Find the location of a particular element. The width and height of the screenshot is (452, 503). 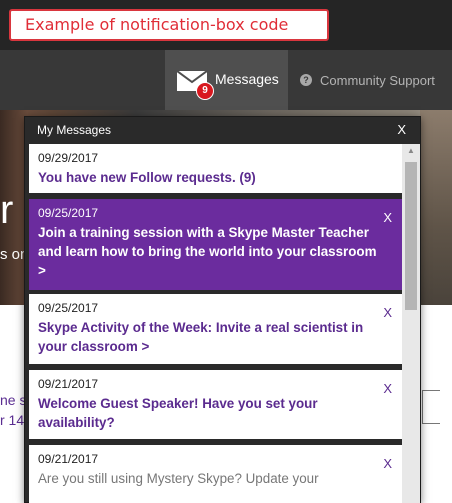

page-text-fragment: ne s is located at coordinates (13, 400).